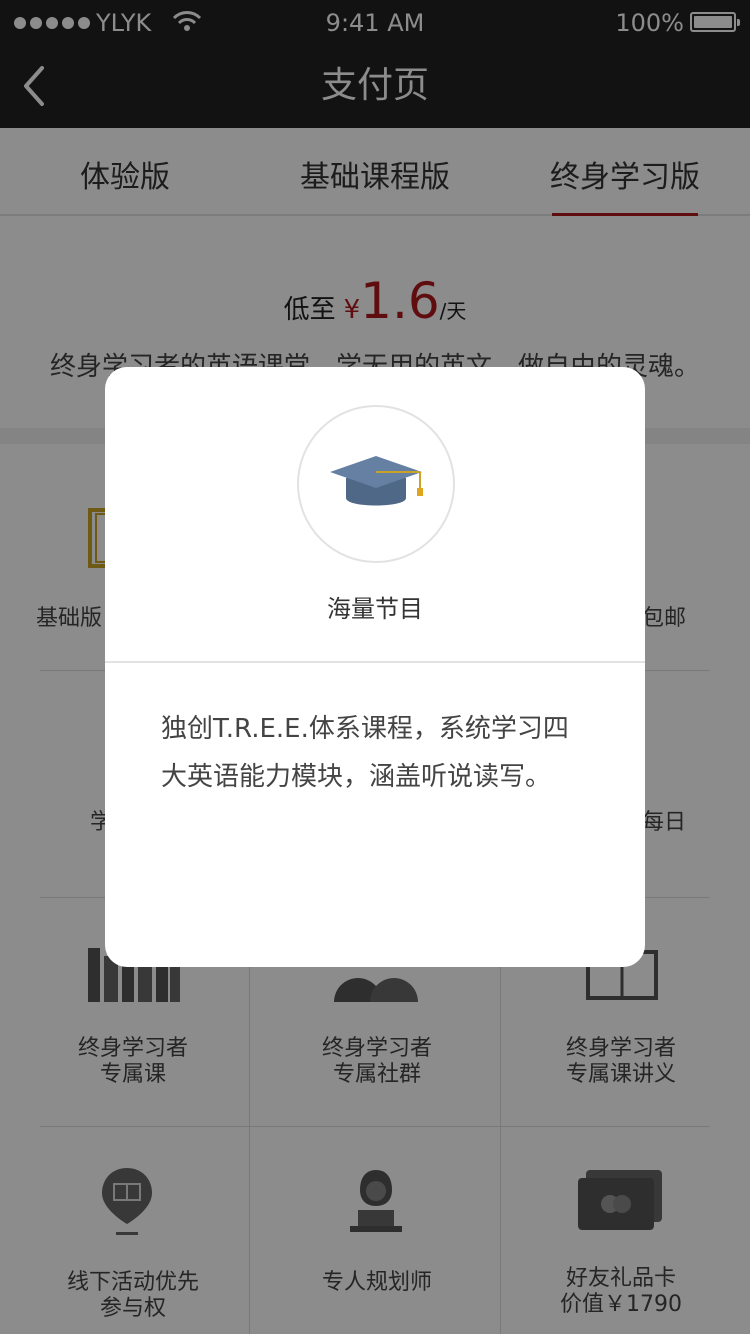 The width and height of the screenshot is (750, 1334). What do you see at coordinates (375, 609) in the screenshot?
I see `modal-title: 海量节目` at bounding box center [375, 609].